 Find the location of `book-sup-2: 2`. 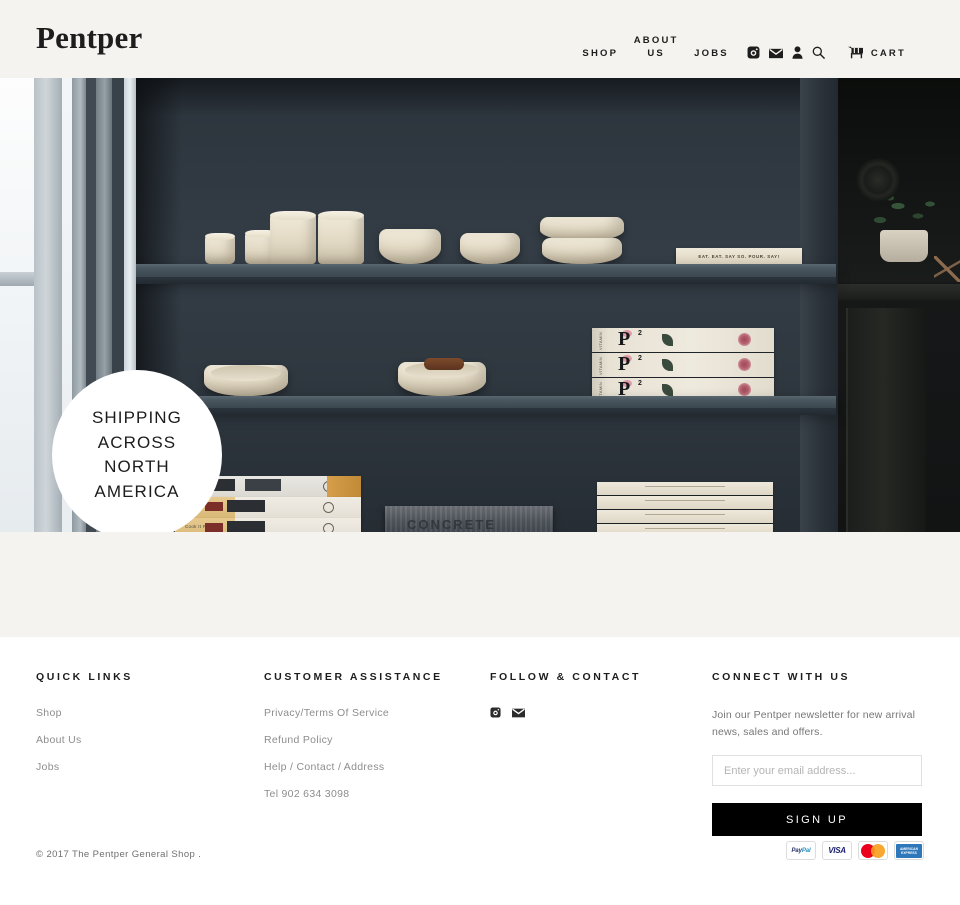

book-sup-2: 2 is located at coordinates (640, 358).